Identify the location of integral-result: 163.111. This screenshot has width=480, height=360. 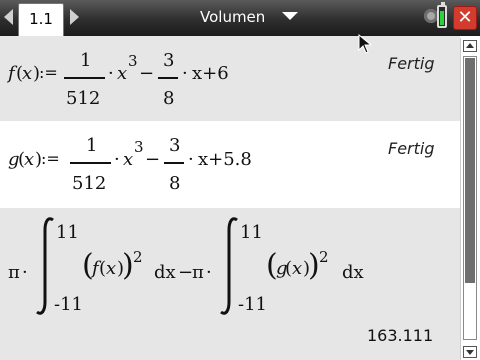
(400, 335).